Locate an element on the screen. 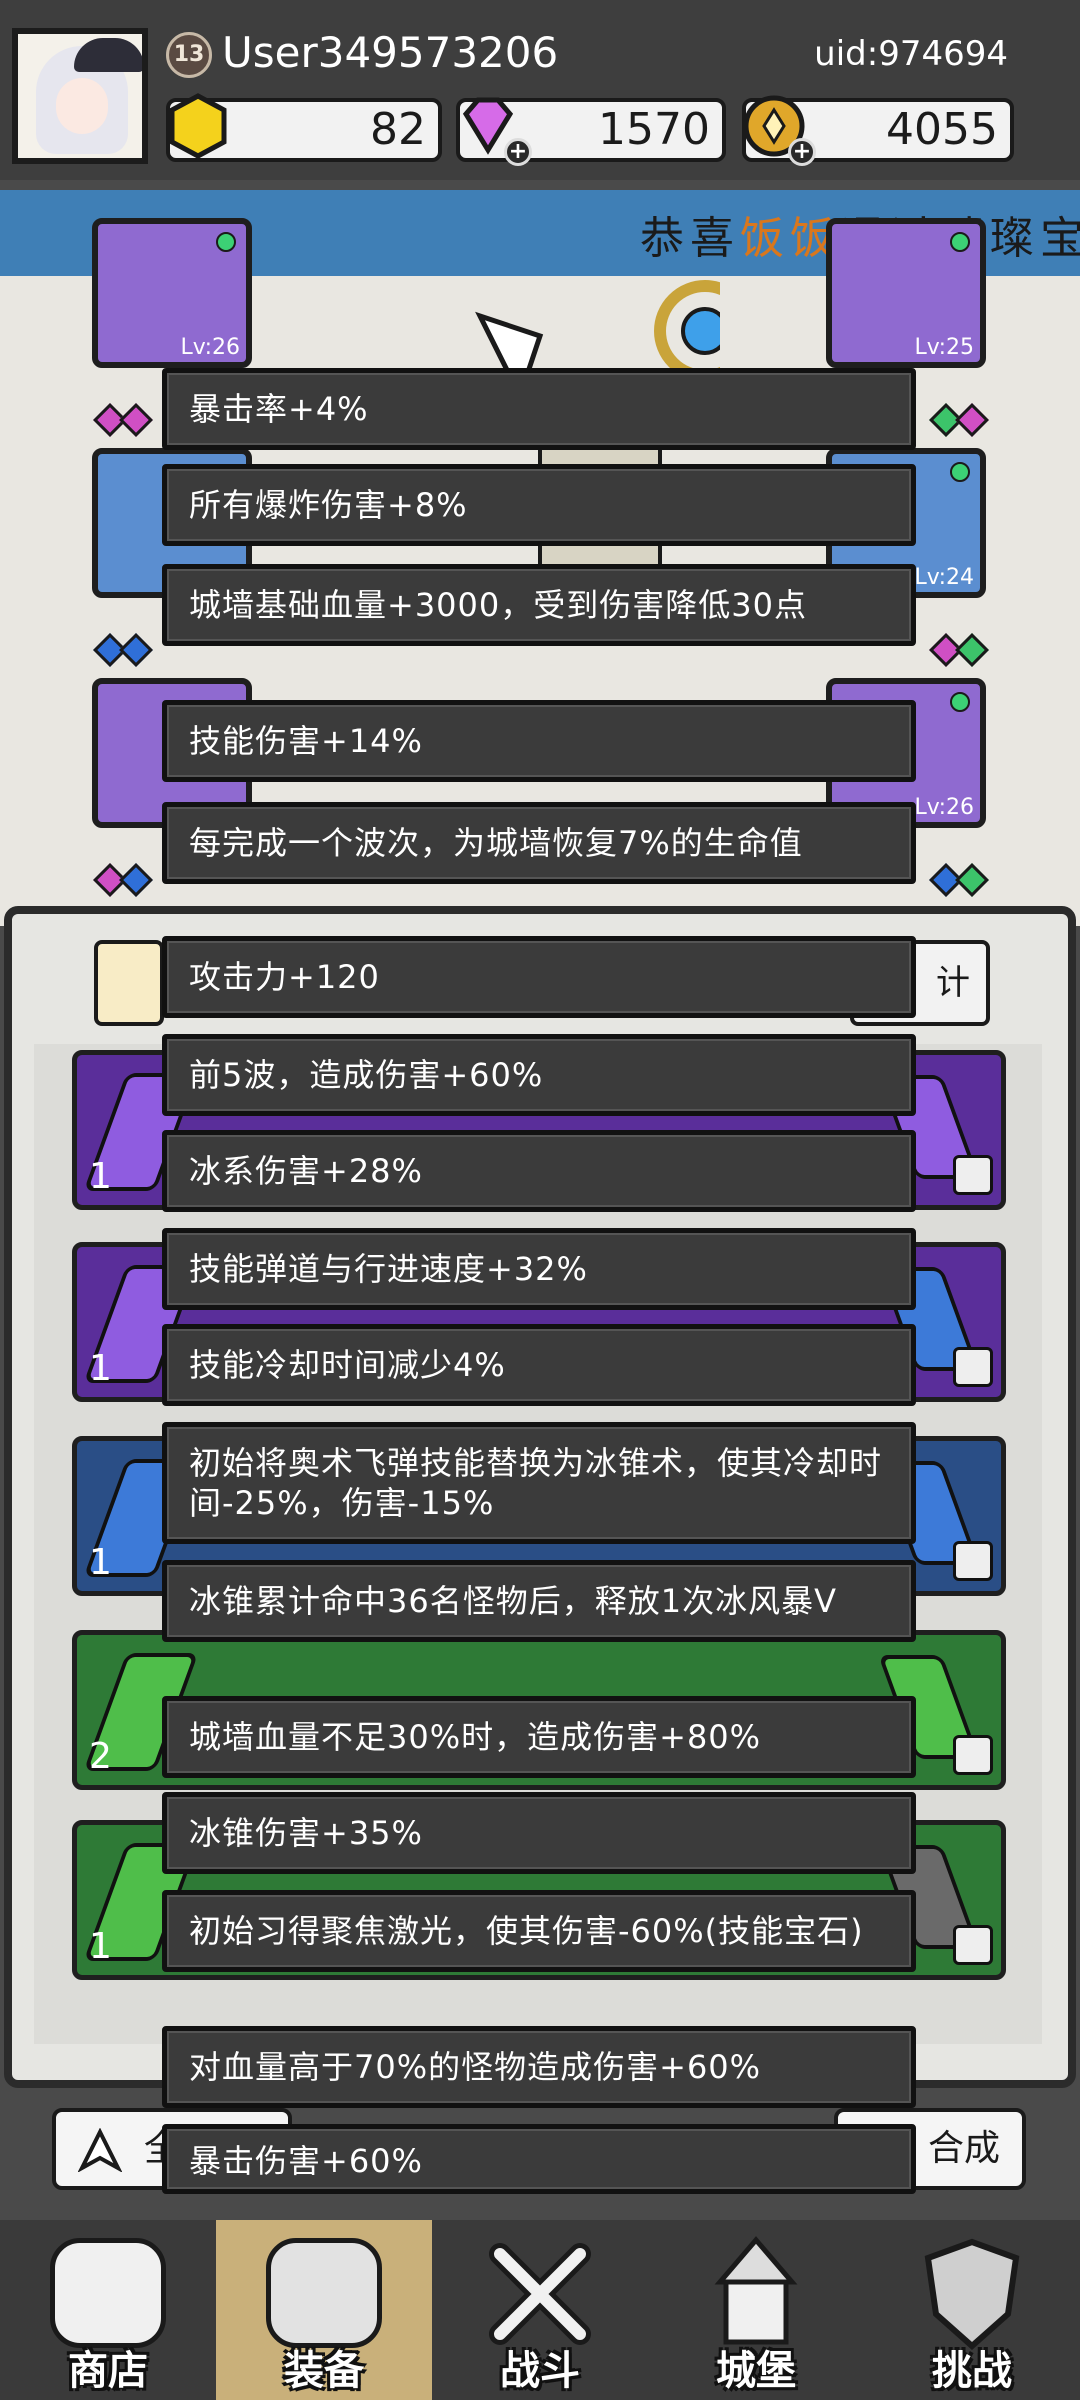  attribute-tooltip: 暴击率+4% is located at coordinates (539, 409).